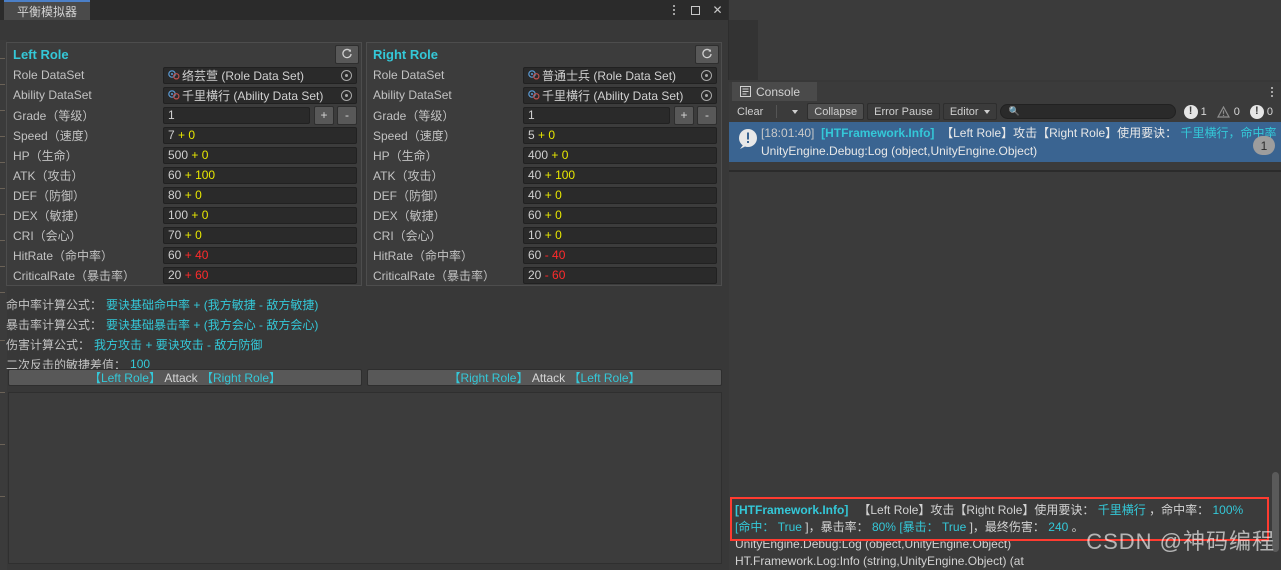 The height and width of the screenshot is (570, 1281). I want to click on role-stat-row: Ability DataSet 千里横行 (Ability Data Set), so click(184, 95).